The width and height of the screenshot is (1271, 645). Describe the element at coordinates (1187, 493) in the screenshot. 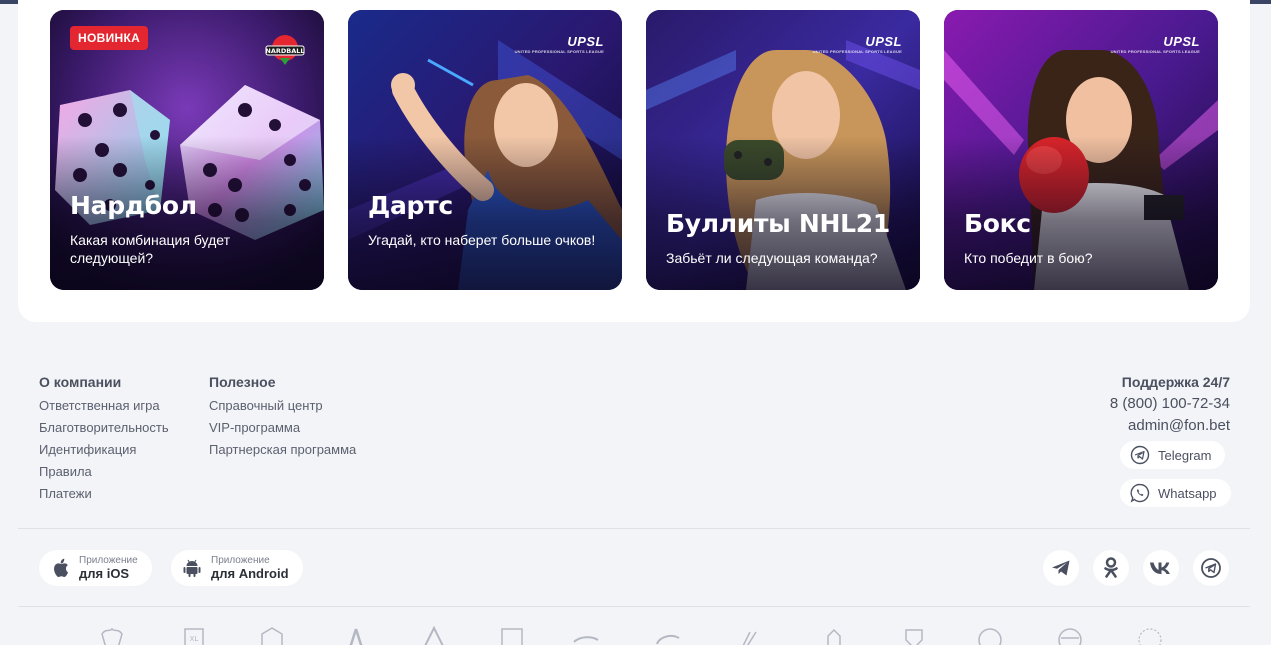

I see `whatsapp-label: Whatsapp` at that location.